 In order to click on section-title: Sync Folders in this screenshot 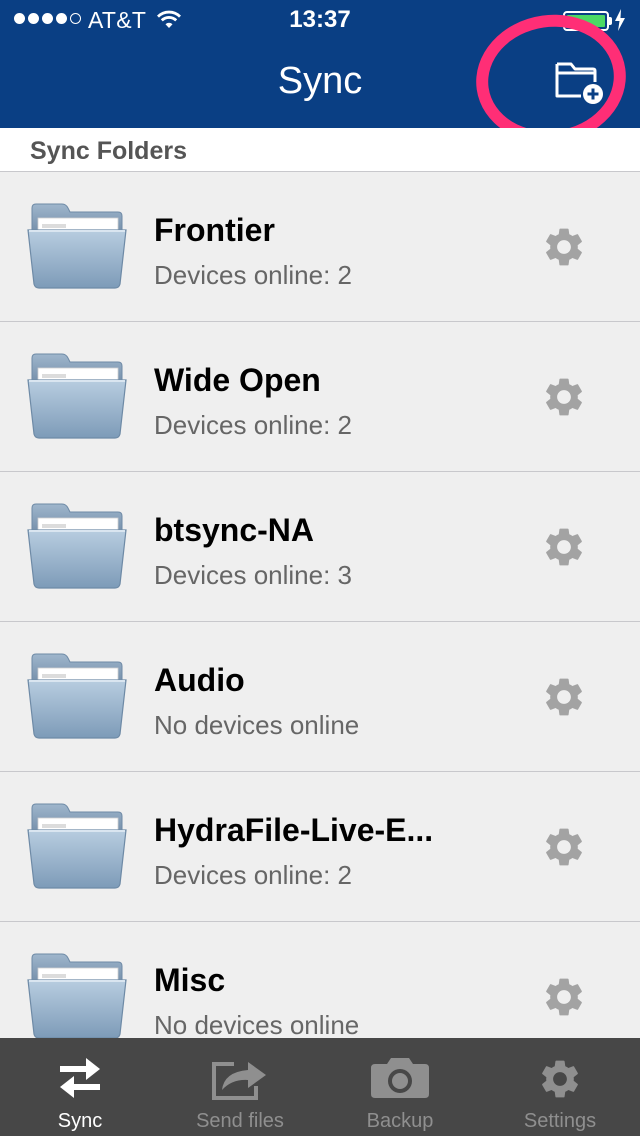, I will do `click(108, 151)`.